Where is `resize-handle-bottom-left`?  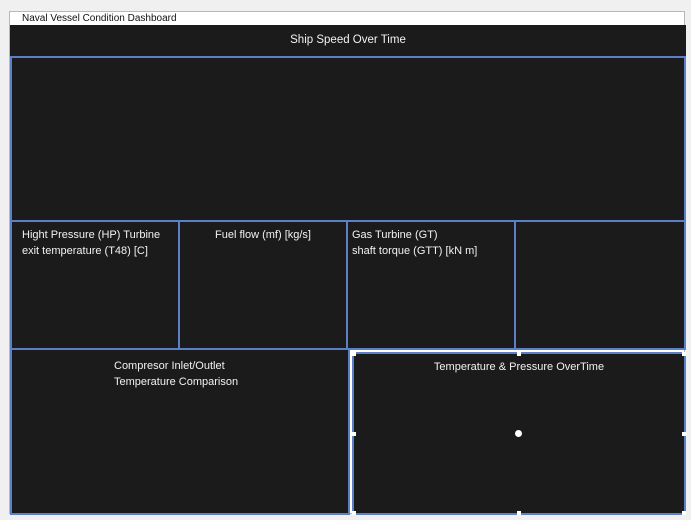
resize-handle-bottom-left is located at coordinates (354, 513).